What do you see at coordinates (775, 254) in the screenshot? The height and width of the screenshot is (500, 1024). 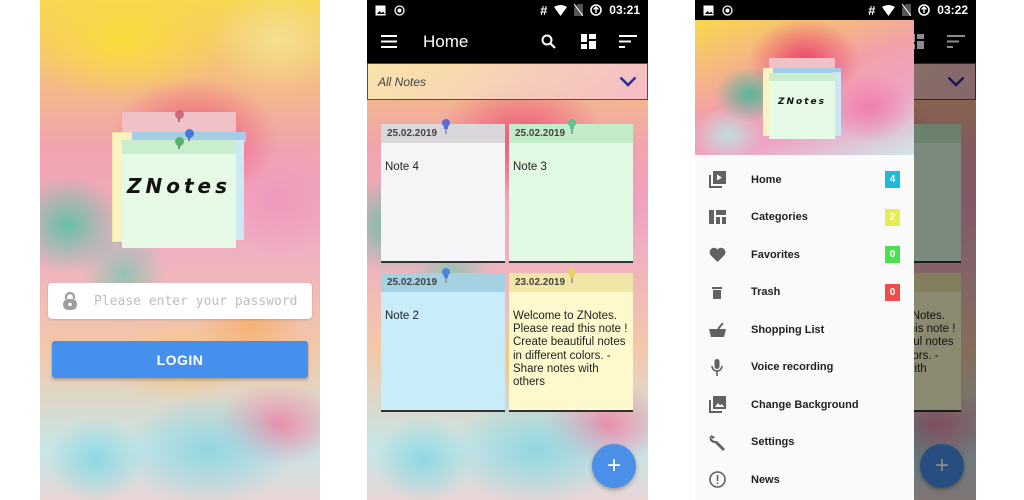 I see `drawer-item-label: Favorites` at bounding box center [775, 254].